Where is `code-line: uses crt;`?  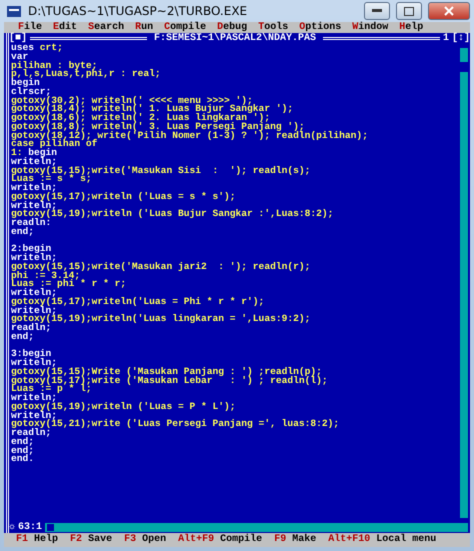 code-line: uses crt; is located at coordinates (37, 48).